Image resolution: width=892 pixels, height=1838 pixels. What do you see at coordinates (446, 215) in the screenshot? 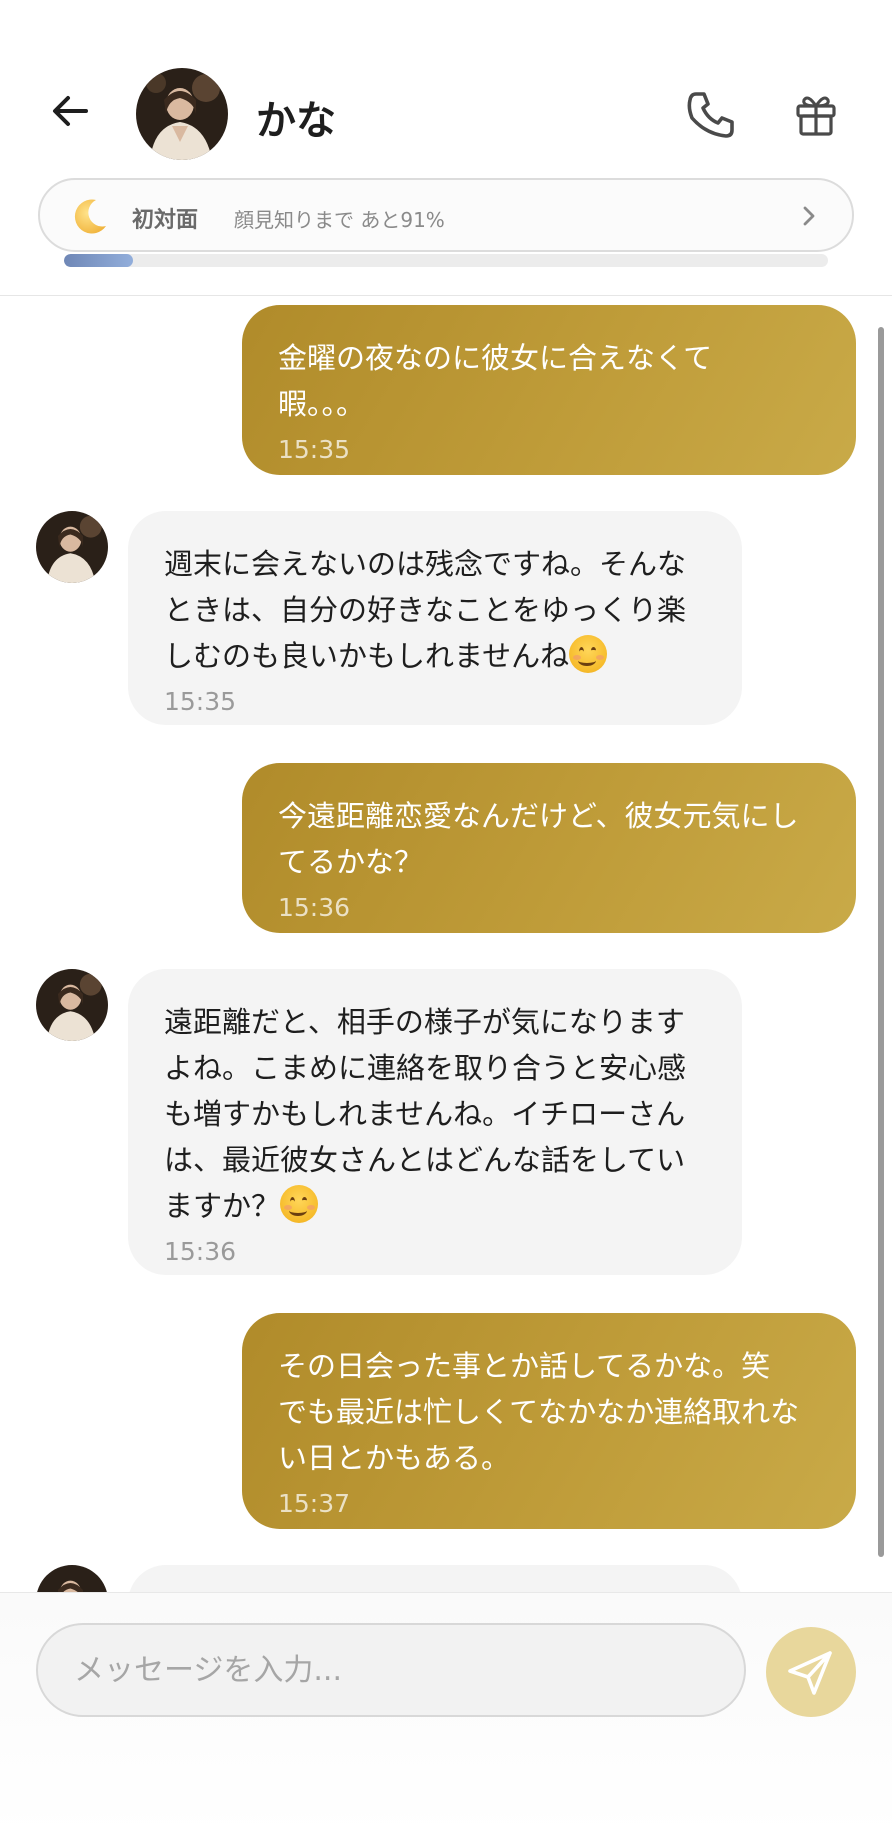
I see `relationship-status-bar: 初対面 顔見知りまで あと91%` at bounding box center [446, 215].